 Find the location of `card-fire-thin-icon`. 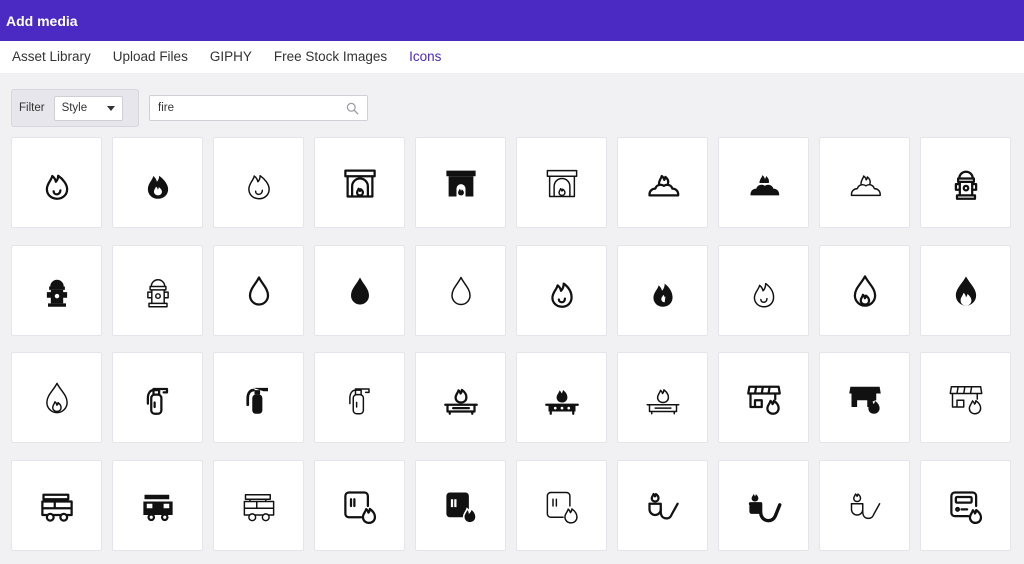

card-fire-thin-icon is located at coordinates (562, 507).